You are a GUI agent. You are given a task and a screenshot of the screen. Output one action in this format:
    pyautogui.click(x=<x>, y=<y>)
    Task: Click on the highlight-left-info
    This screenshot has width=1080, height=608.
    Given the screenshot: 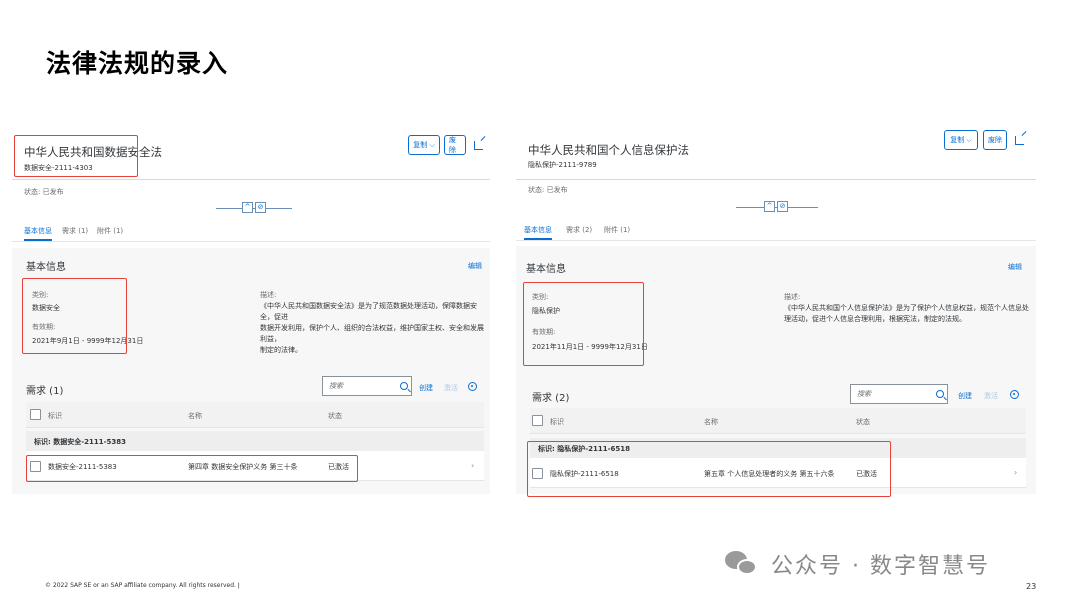 What is the action you would take?
    pyautogui.click(x=74, y=316)
    